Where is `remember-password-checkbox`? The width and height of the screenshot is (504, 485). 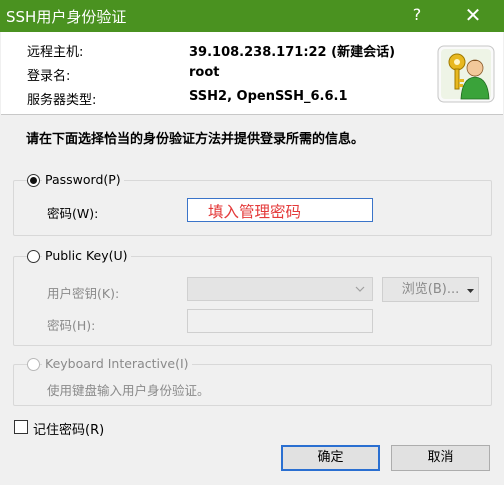
remember-password-checkbox is located at coordinates (21, 427).